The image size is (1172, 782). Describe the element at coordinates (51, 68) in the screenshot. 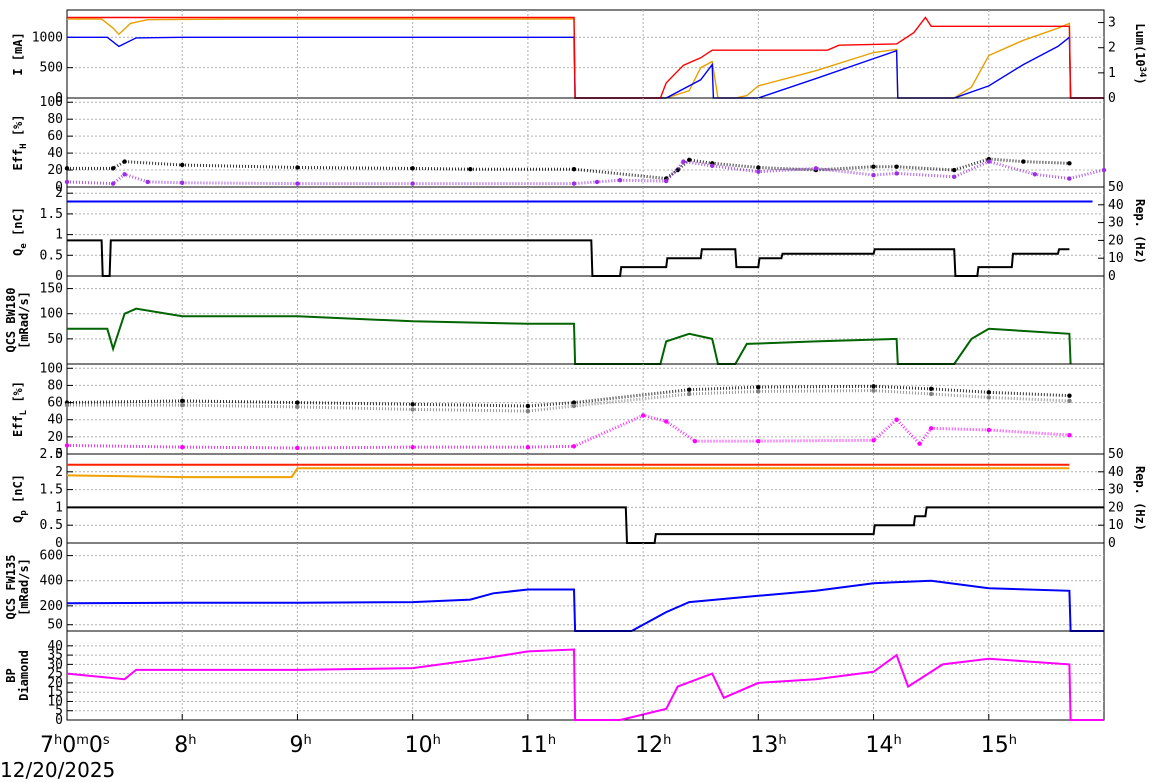

I see `y-tick-label: 500` at that location.